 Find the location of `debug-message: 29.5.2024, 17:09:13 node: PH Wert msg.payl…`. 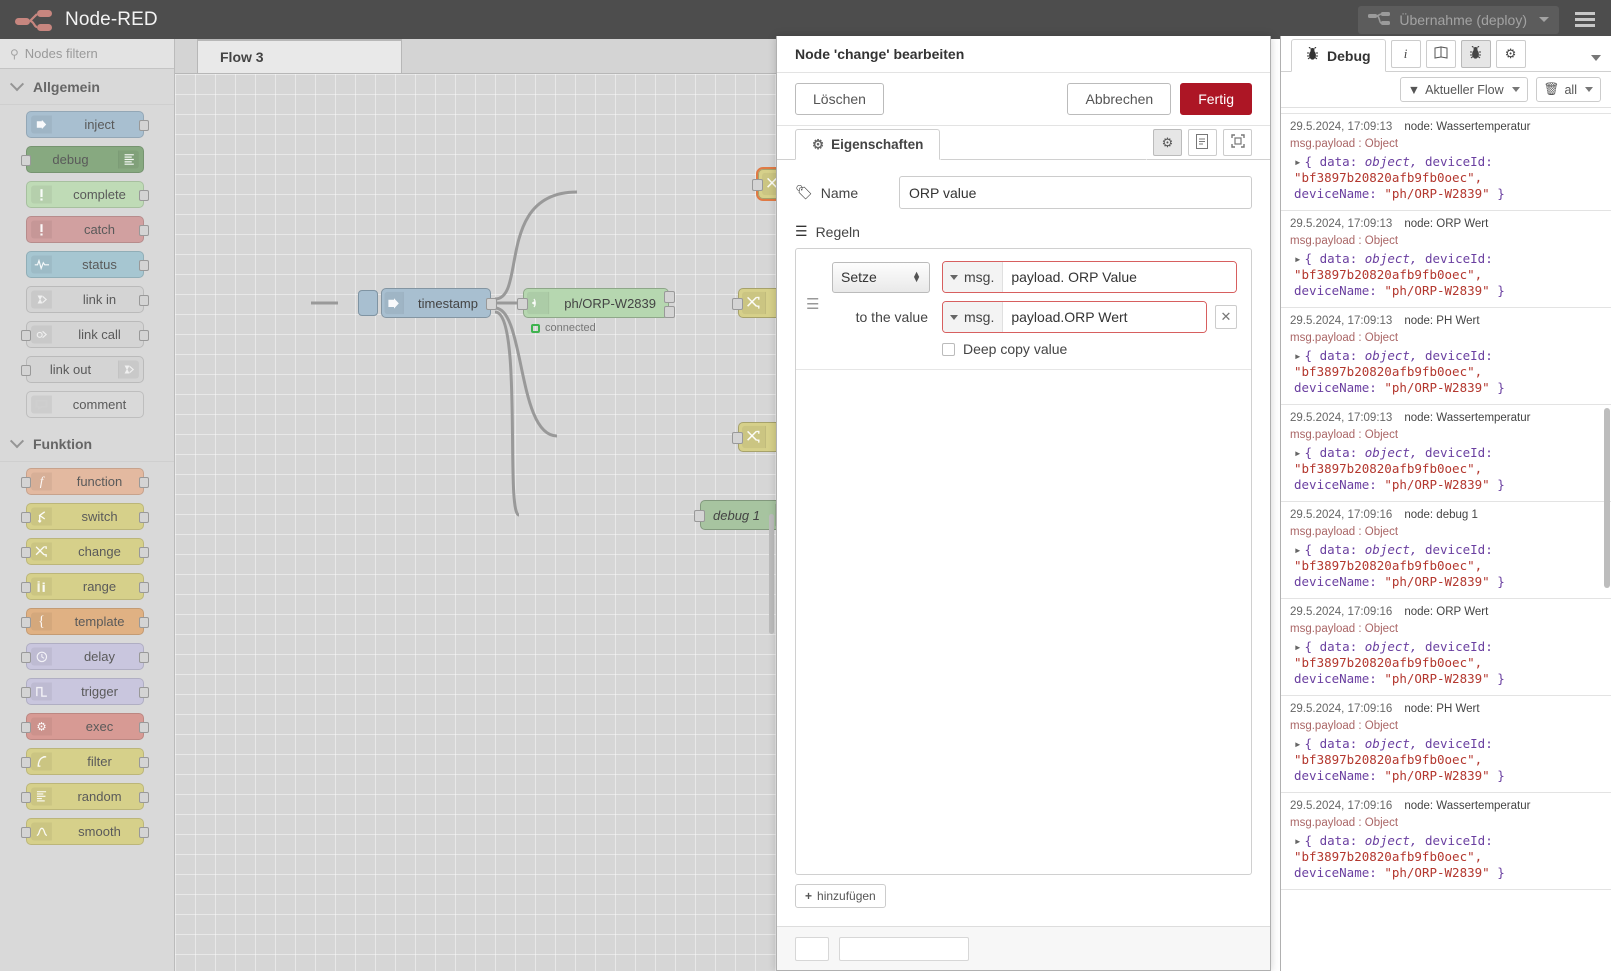

debug-message: 29.5.2024, 17:09:13 node: PH Wert msg.payl… is located at coordinates (1446, 356).